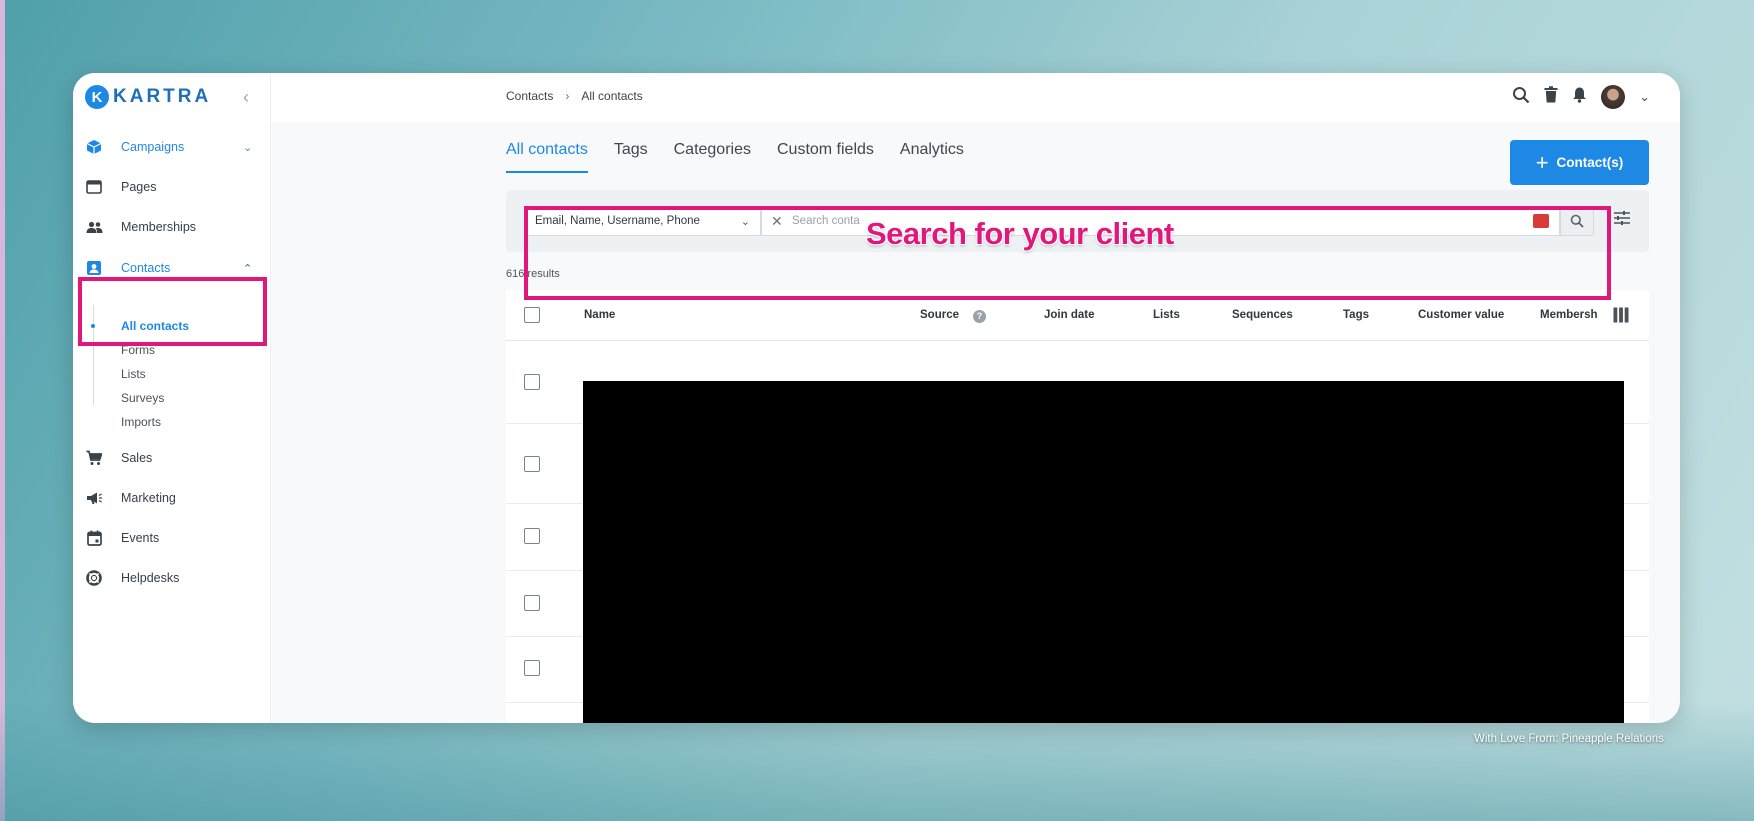 This screenshot has height=821, width=1754. I want to click on sidebar-item-label: Contacts, so click(146, 268).